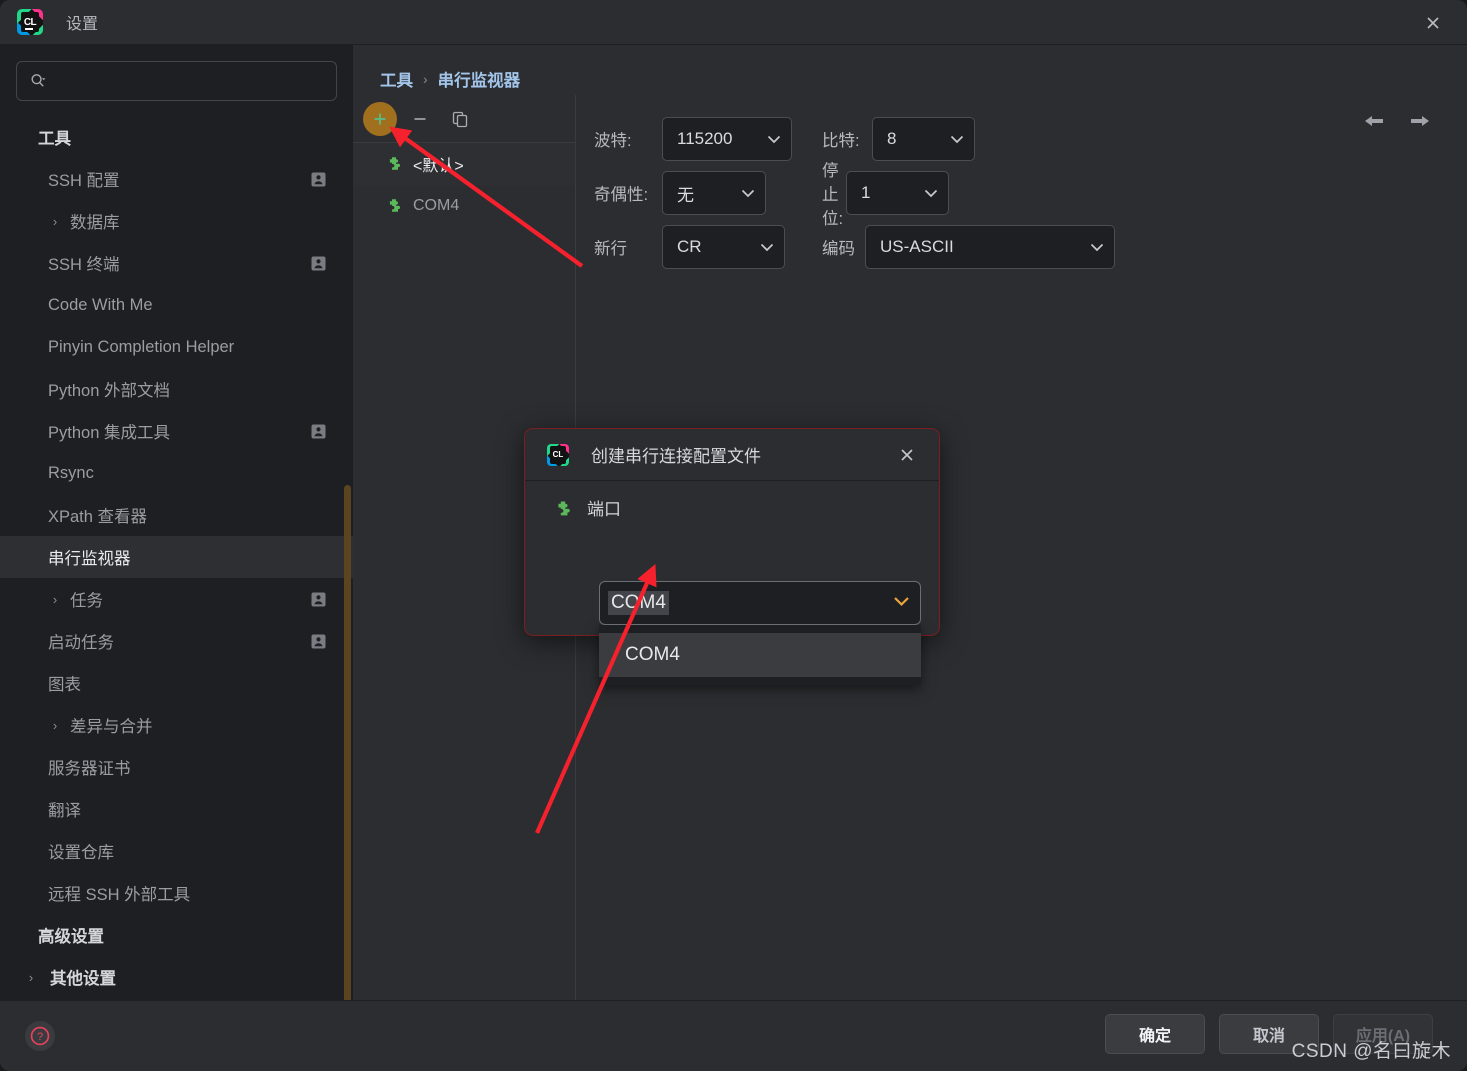 The width and height of the screenshot is (1467, 1071). What do you see at coordinates (176, 977) in the screenshot?
I see `sidebar-item-20: › 其他设置` at bounding box center [176, 977].